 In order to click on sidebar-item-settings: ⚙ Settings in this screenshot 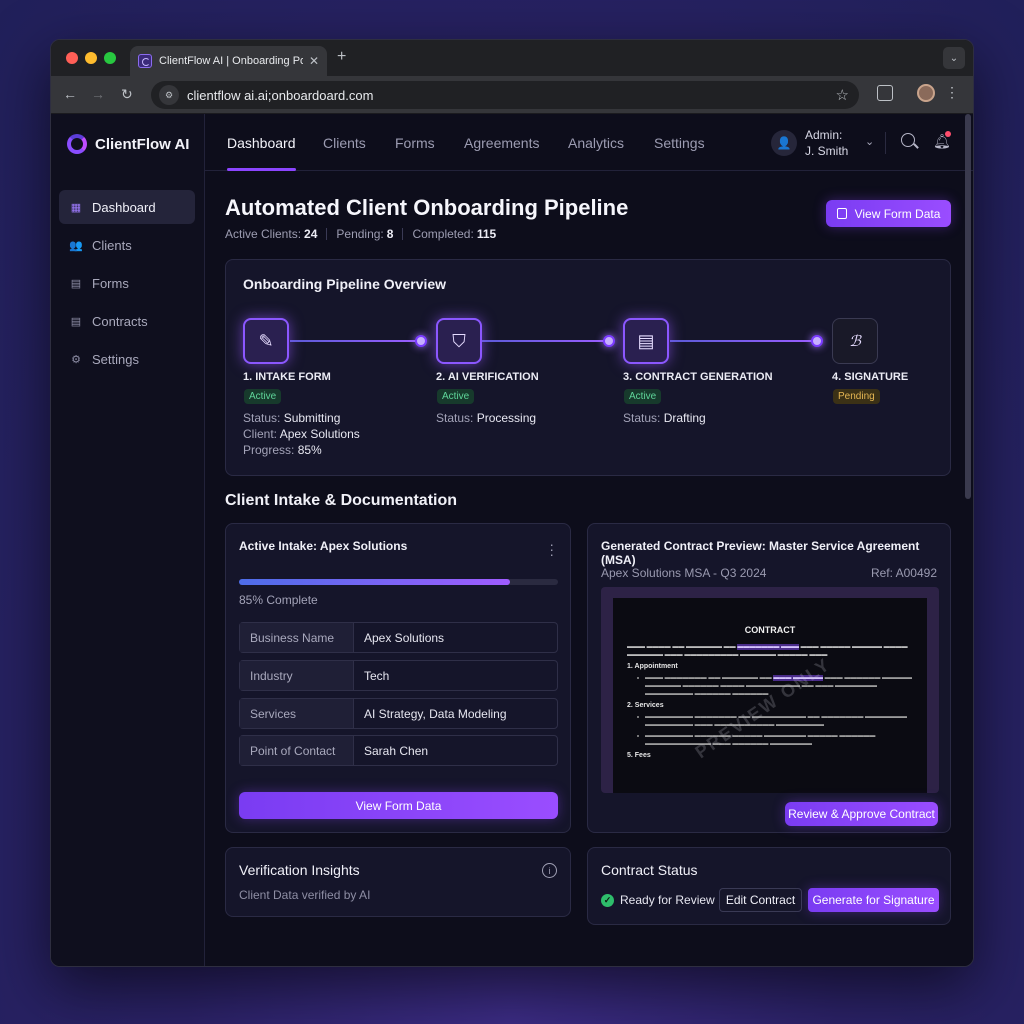, I will do `click(127, 359)`.